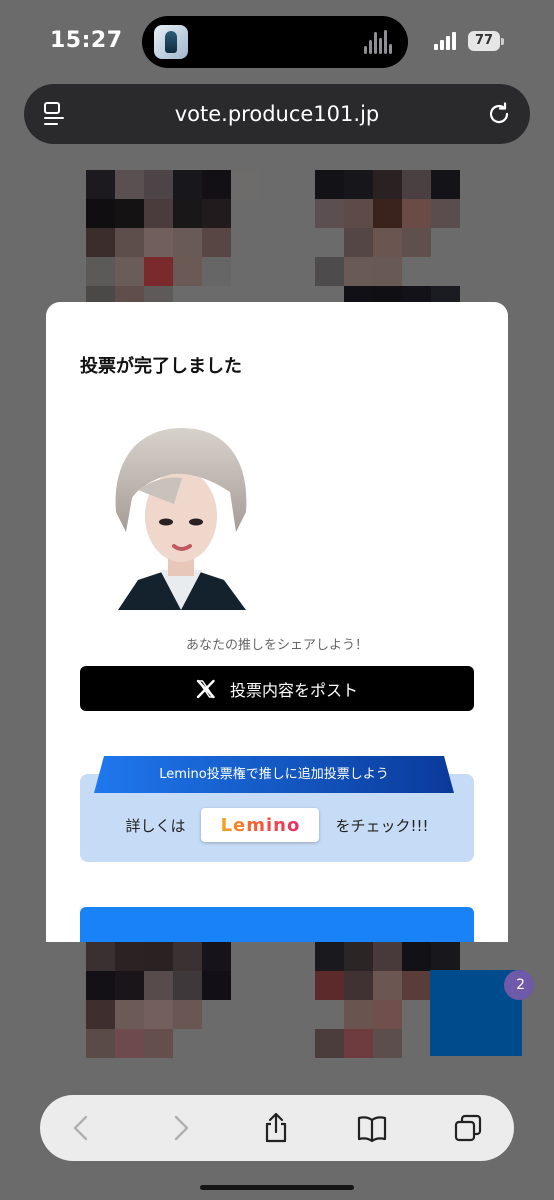 This screenshot has width=554, height=1200. What do you see at coordinates (180, 1128) in the screenshot?
I see `forward-icon` at bounding box center [180, 1128].